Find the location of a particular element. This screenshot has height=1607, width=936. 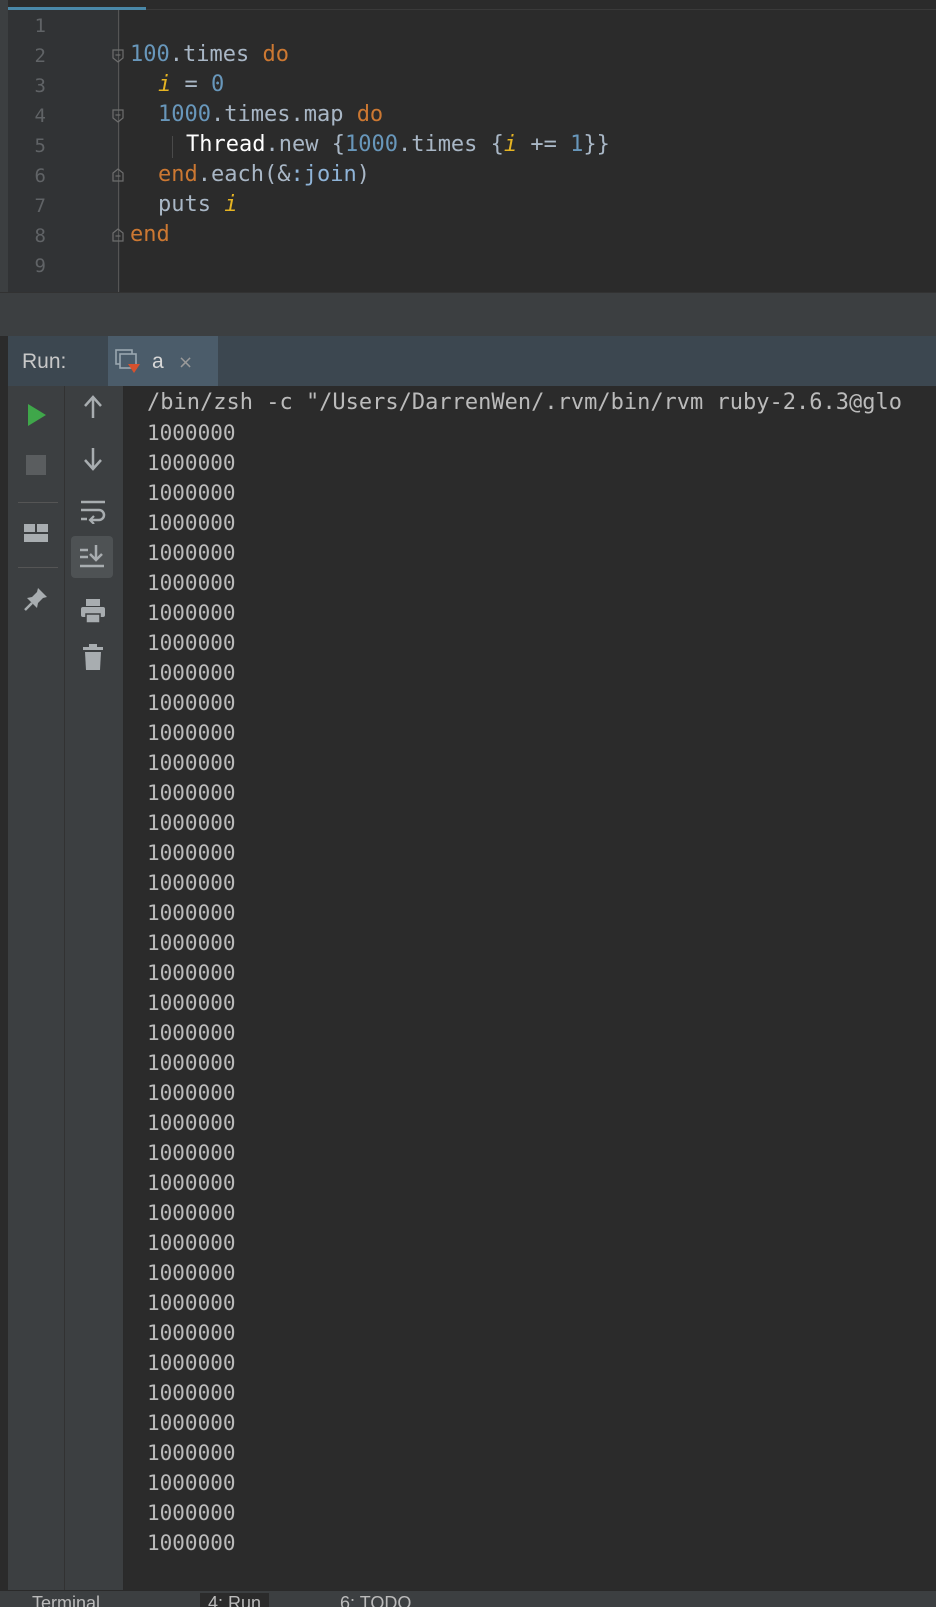

pin-tab-button is located at coordinates (36, 599).